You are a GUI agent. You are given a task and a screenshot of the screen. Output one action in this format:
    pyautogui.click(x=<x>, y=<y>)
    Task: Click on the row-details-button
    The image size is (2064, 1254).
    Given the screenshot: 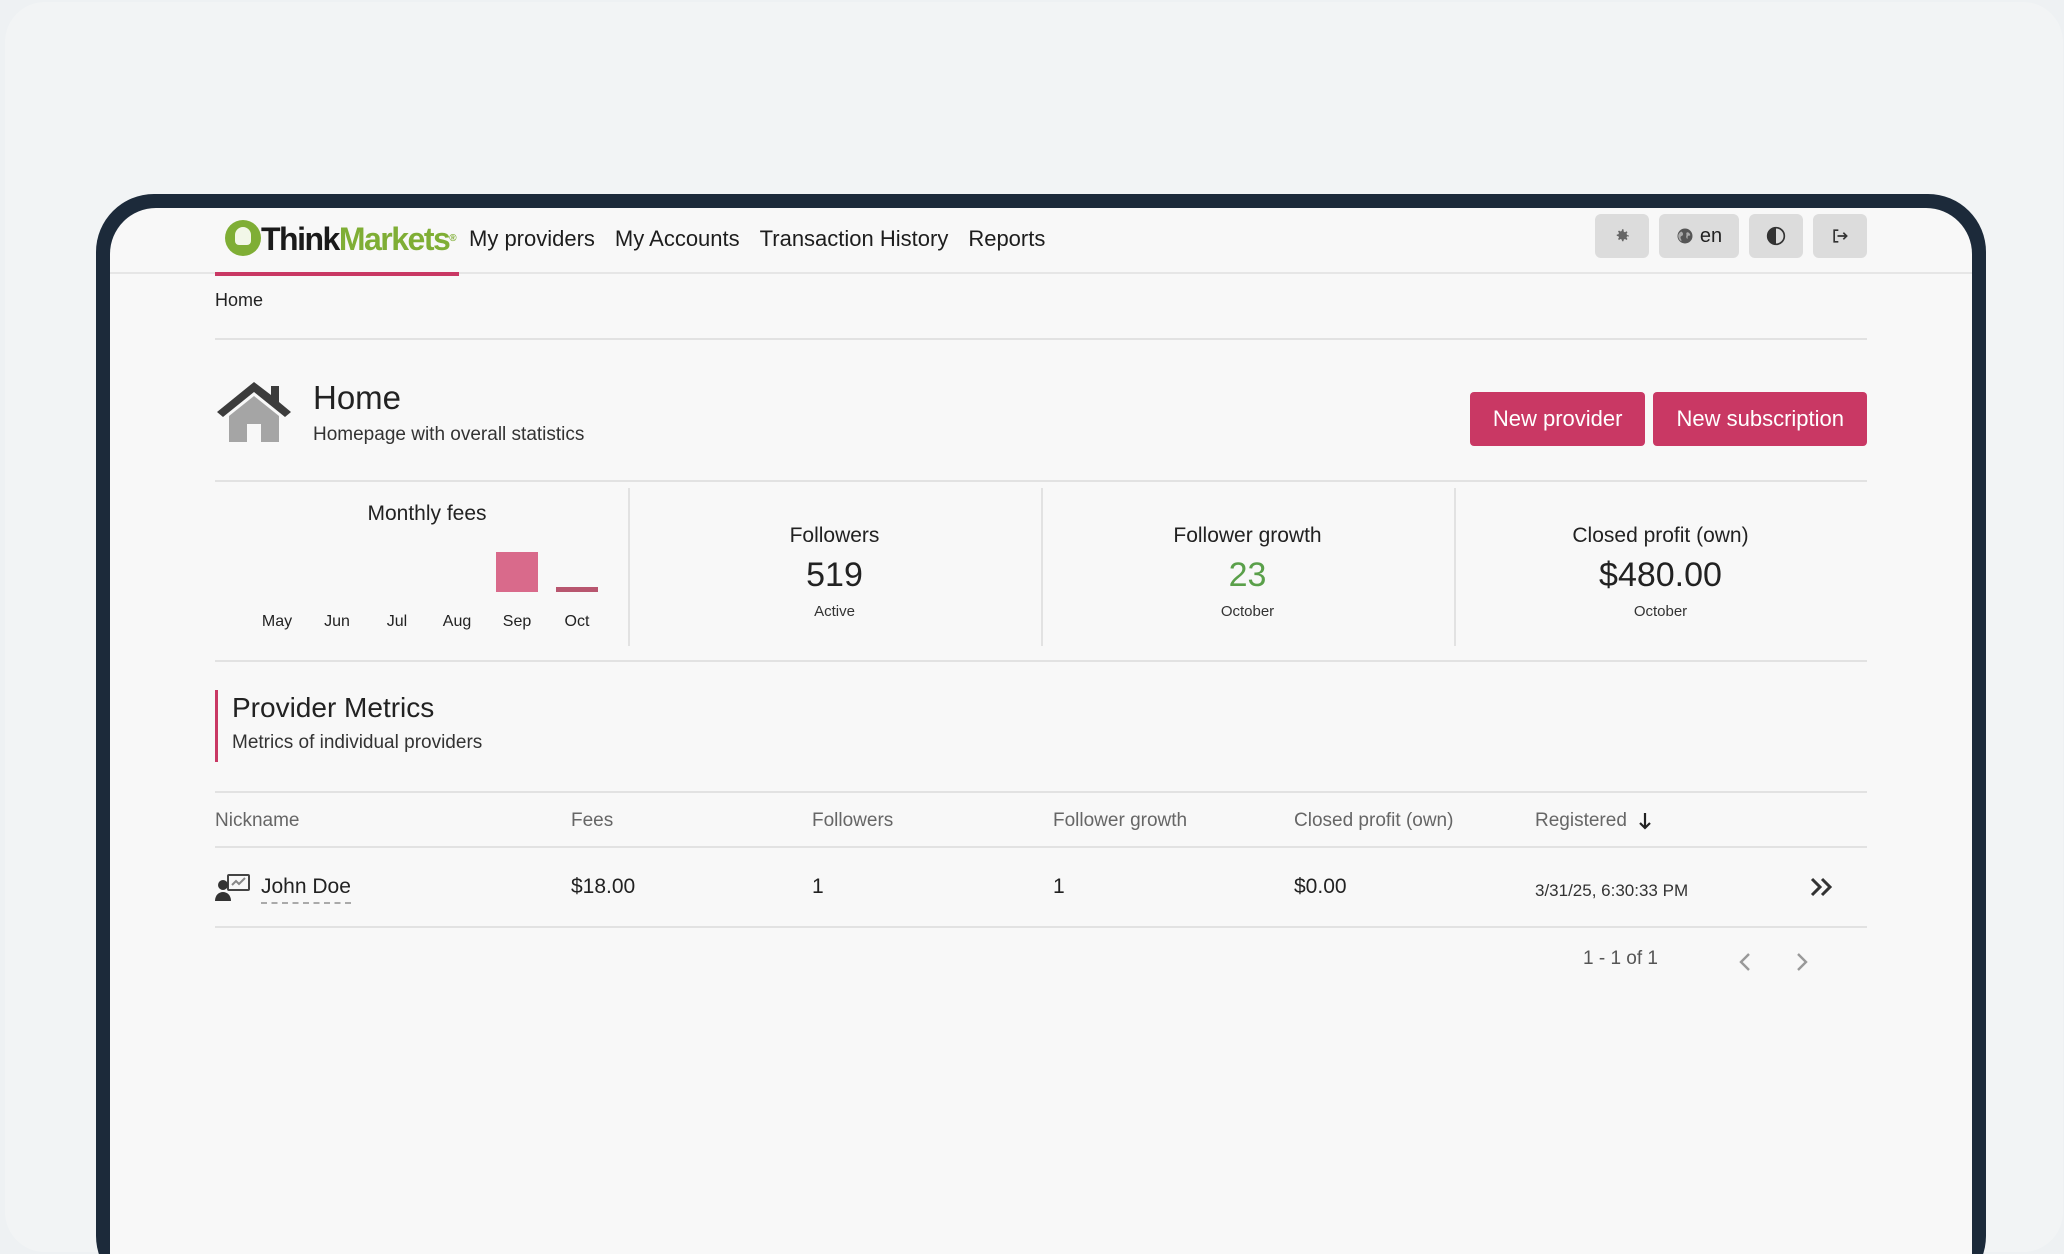 What is the action you would take?
    pyautogui.click(x=1822, y=889)
    